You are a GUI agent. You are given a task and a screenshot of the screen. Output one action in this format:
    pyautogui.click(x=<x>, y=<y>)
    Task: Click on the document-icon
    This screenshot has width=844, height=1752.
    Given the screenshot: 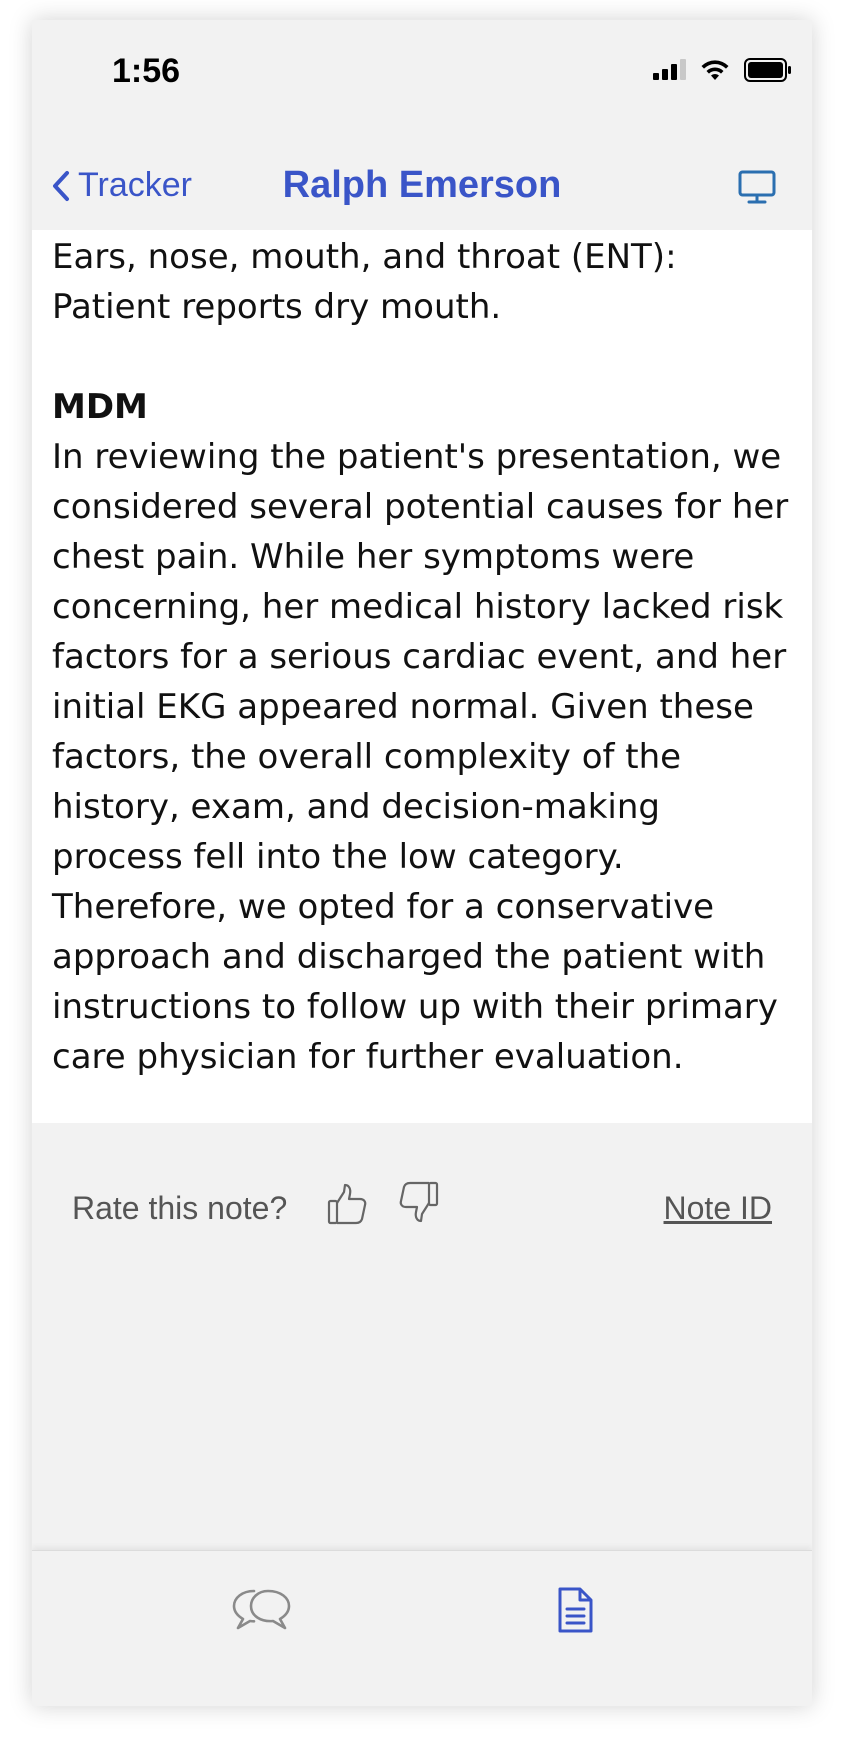 What is the action you would take?
    pyautogui.click(x=575, y=1610)
    